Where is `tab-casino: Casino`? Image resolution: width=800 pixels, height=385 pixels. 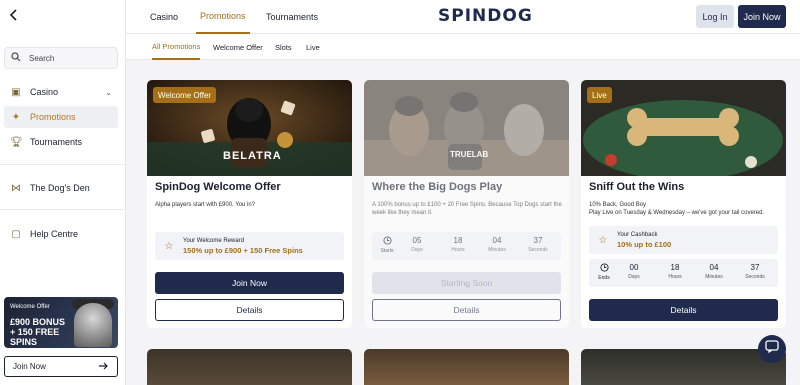 tab-casino: Casino is located at coordinates (164, 17).